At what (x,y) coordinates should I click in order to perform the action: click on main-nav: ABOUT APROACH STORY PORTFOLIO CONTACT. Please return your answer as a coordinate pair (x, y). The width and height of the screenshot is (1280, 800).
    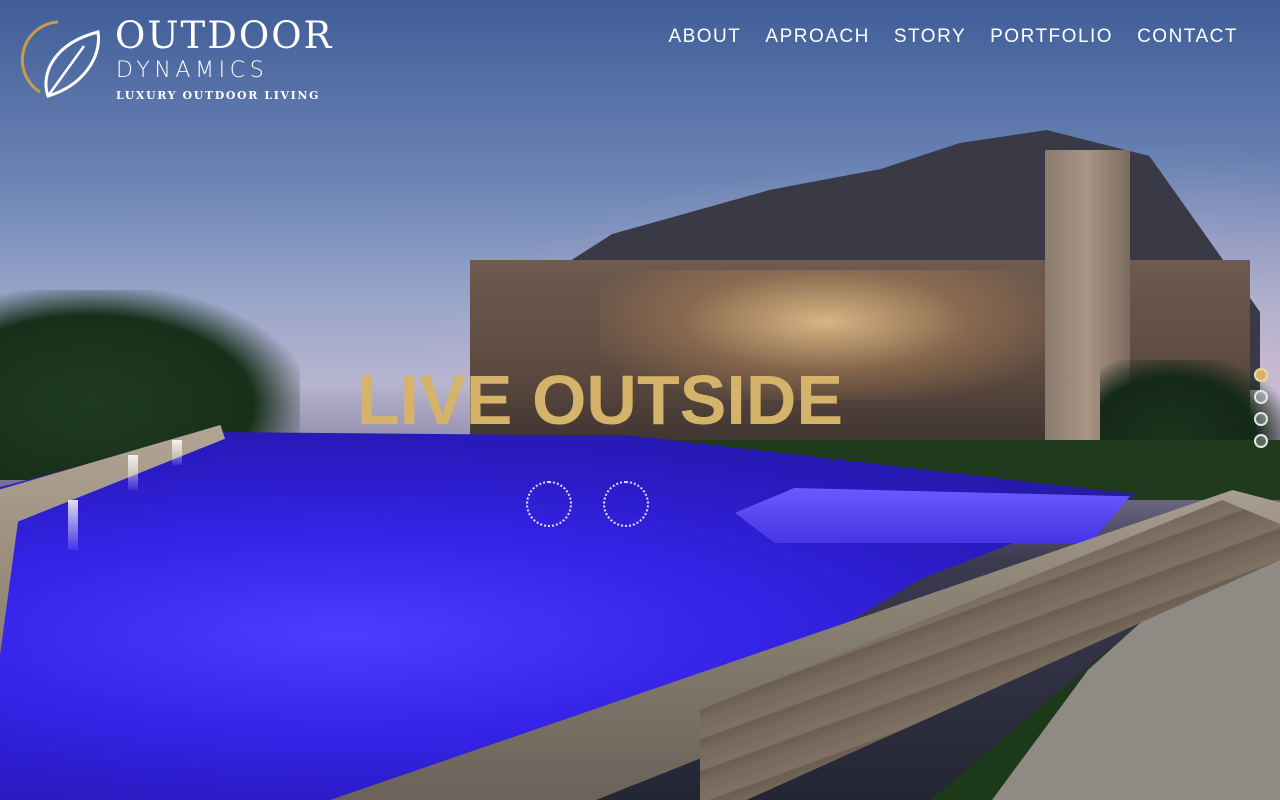
    Looking at the image, I should click on (953, 37).